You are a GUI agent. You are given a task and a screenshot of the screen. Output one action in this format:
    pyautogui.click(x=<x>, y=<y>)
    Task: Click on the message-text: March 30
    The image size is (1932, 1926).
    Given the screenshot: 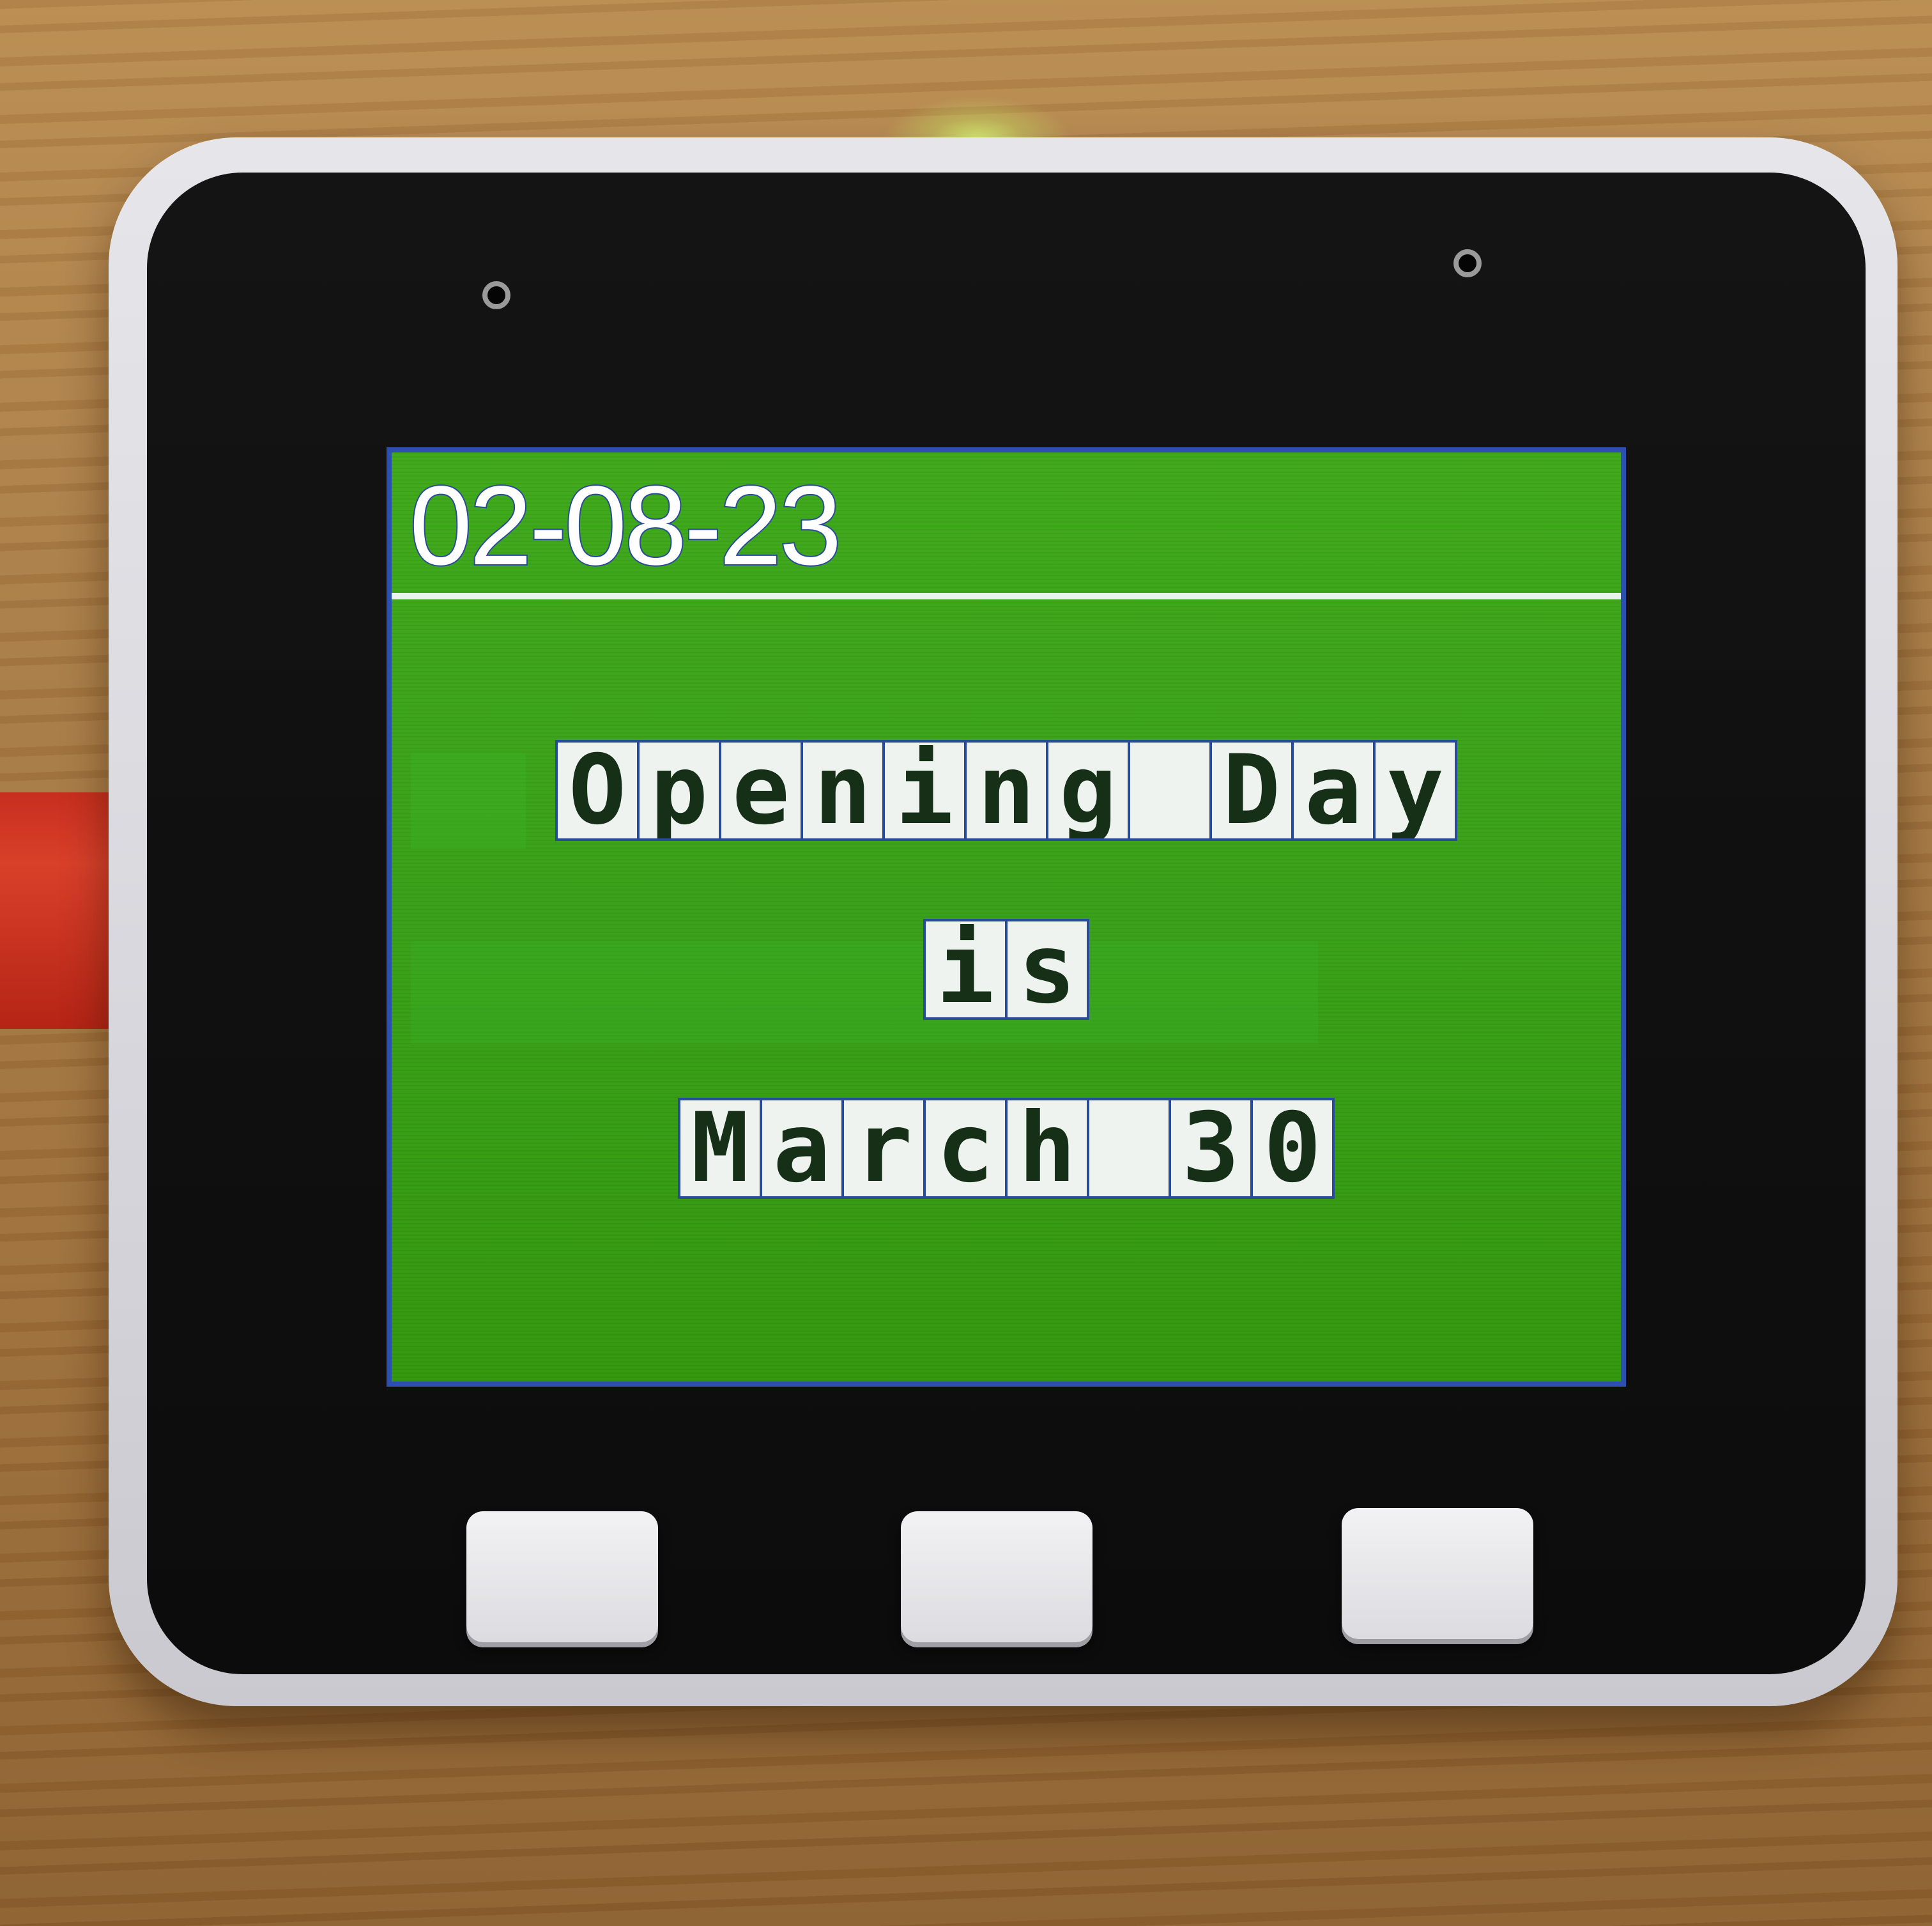 What is the action you would take?
    pyautogui.click(x=1006, y=1148)
    